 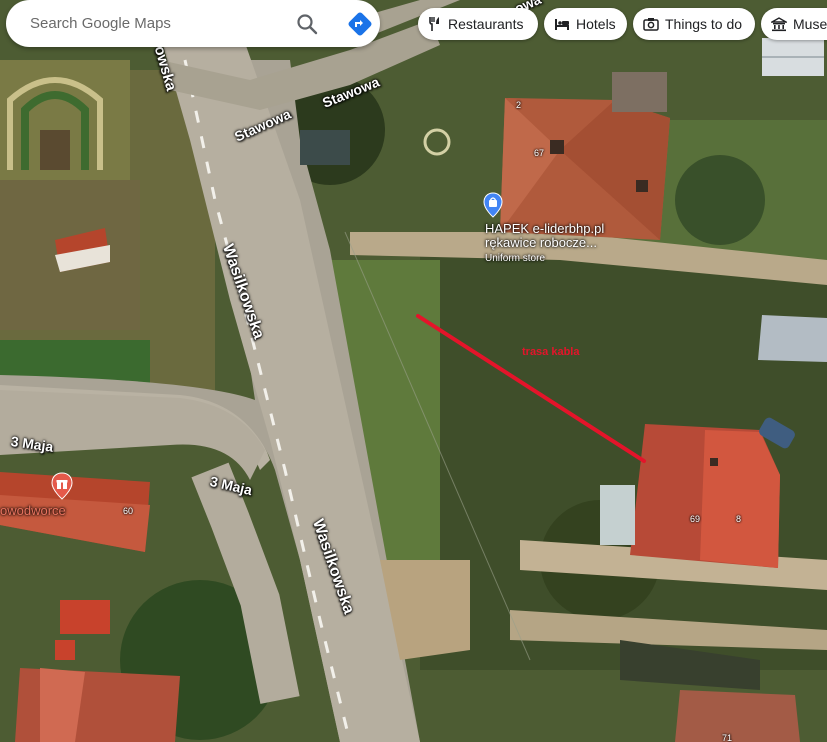 I want to click on house-number: 67, so click(x=539, y=153).